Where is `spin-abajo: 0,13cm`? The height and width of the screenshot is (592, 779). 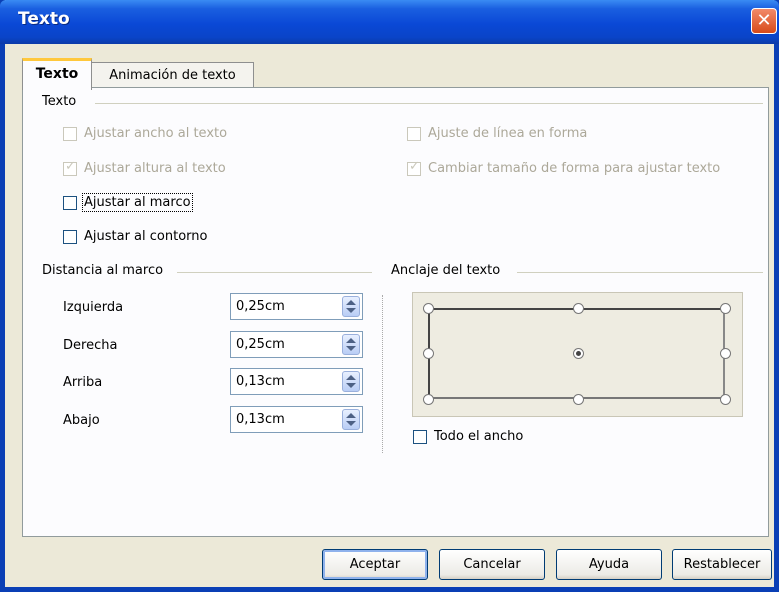
spin-abajo: 0,13cm is located at coordinates (296, 419).